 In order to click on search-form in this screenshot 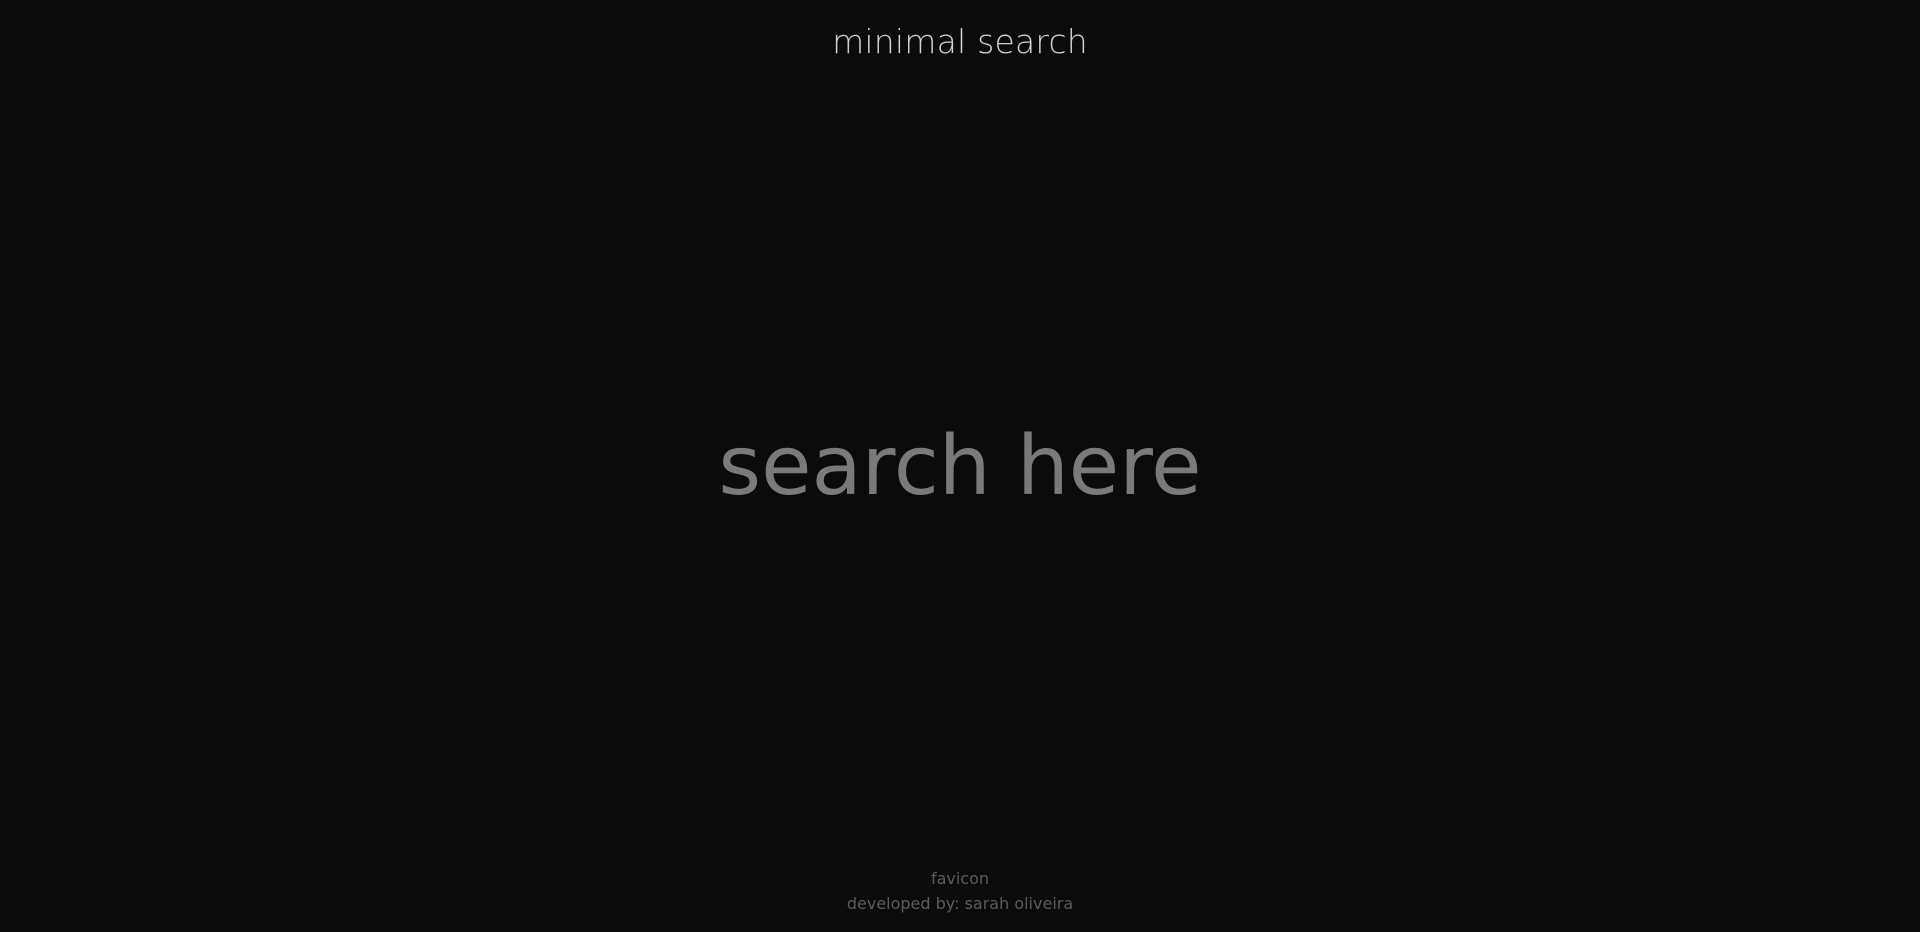, I will do `click(960, 467)`.